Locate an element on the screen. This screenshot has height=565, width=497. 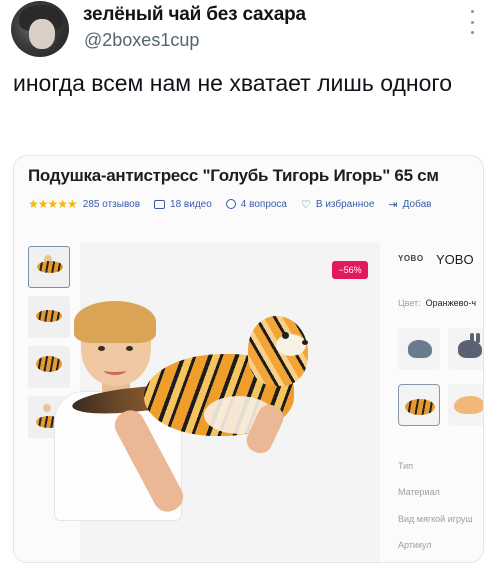
favorite-link: ♡ В избранное is located at coordinates (337, 204).